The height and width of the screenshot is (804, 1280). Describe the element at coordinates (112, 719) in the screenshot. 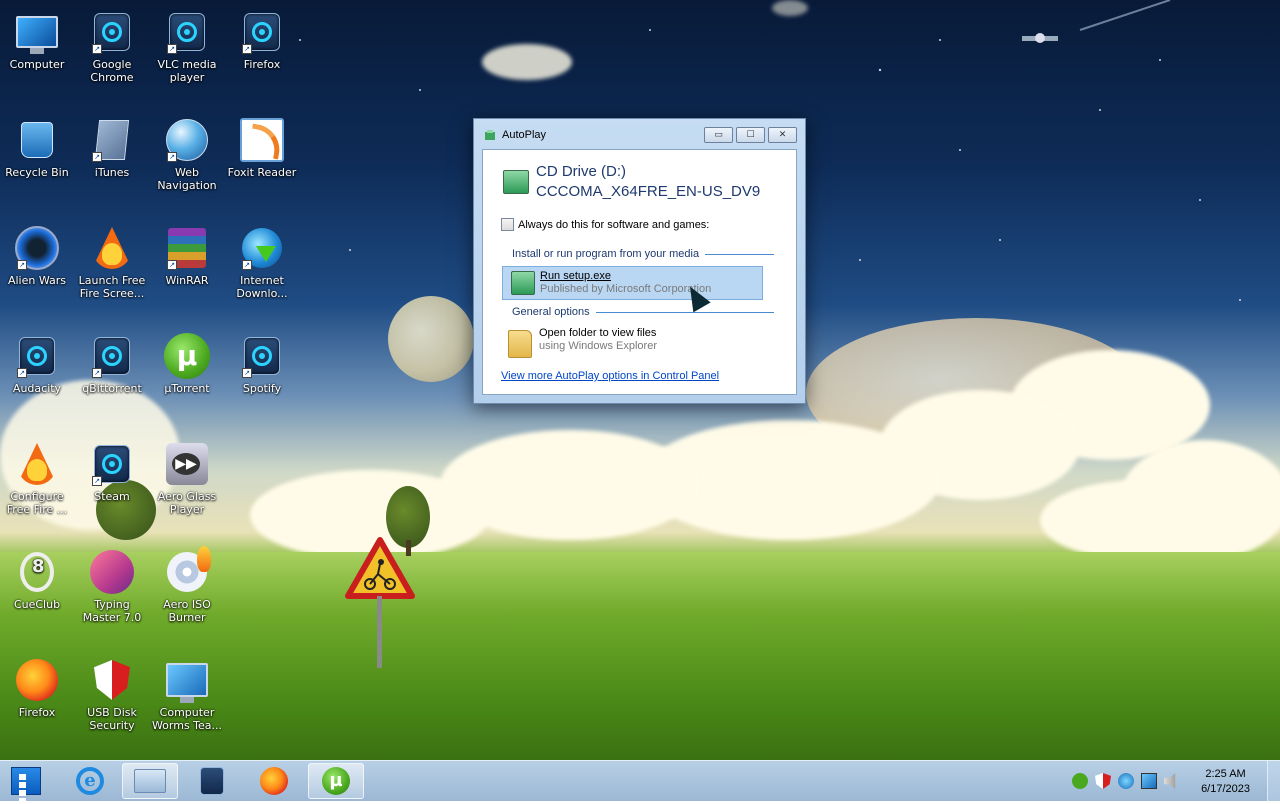

I see `icon-label: USB Disk Security` at that location.